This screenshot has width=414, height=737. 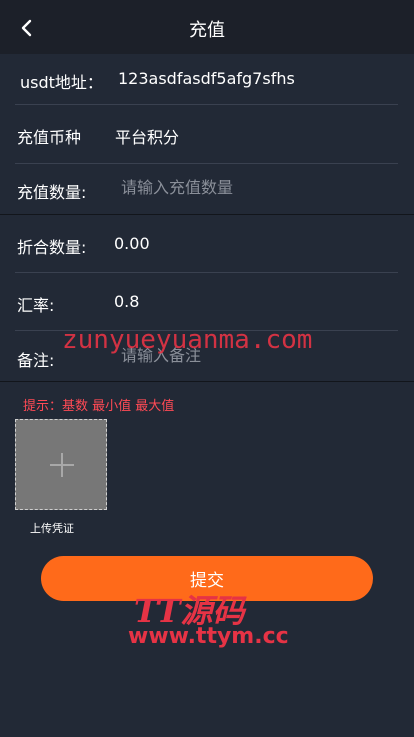 What do you see at coordinates (246, 187) in the screenshot?
I see `amount-input` at bounding box center [246, 187].